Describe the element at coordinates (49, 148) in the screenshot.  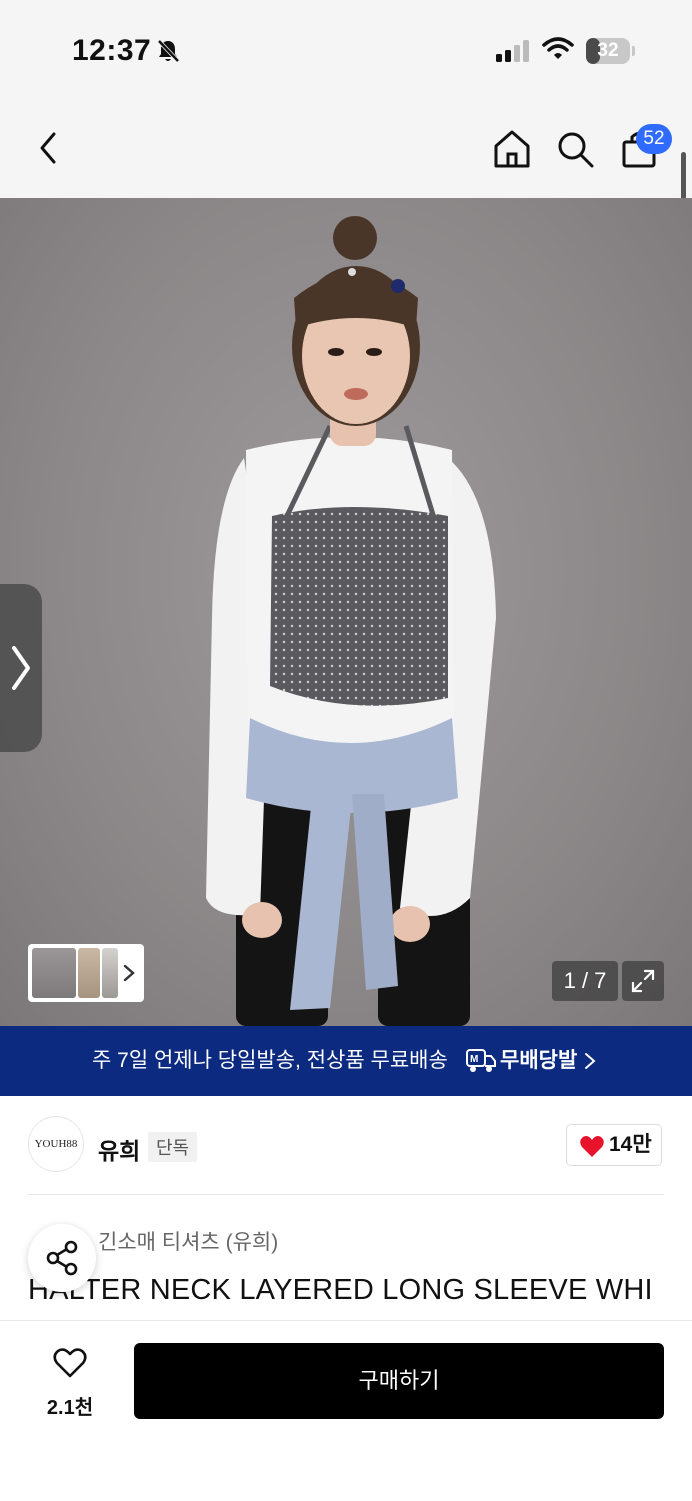
I see `back-icon` at that location.